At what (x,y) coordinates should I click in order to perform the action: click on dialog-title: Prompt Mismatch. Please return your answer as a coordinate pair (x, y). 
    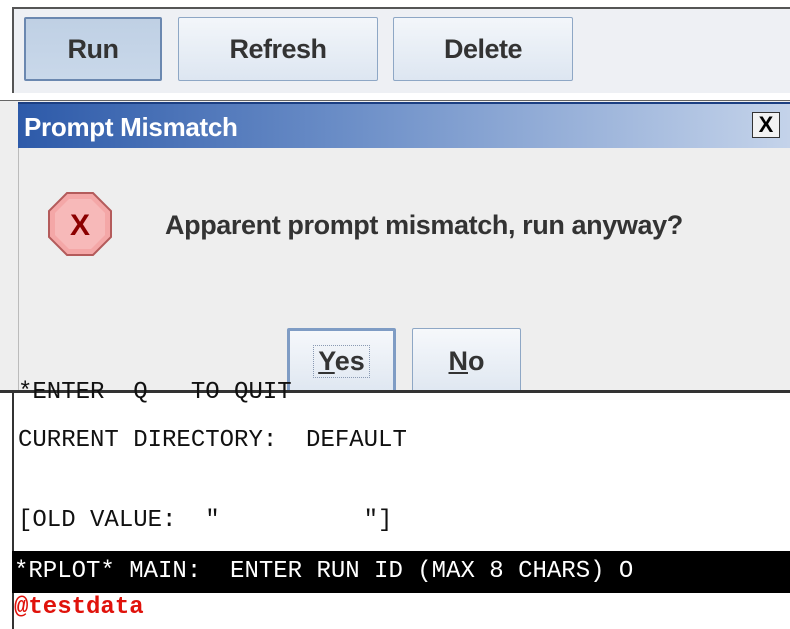
    Looking at the image, I should click on (131, 127).